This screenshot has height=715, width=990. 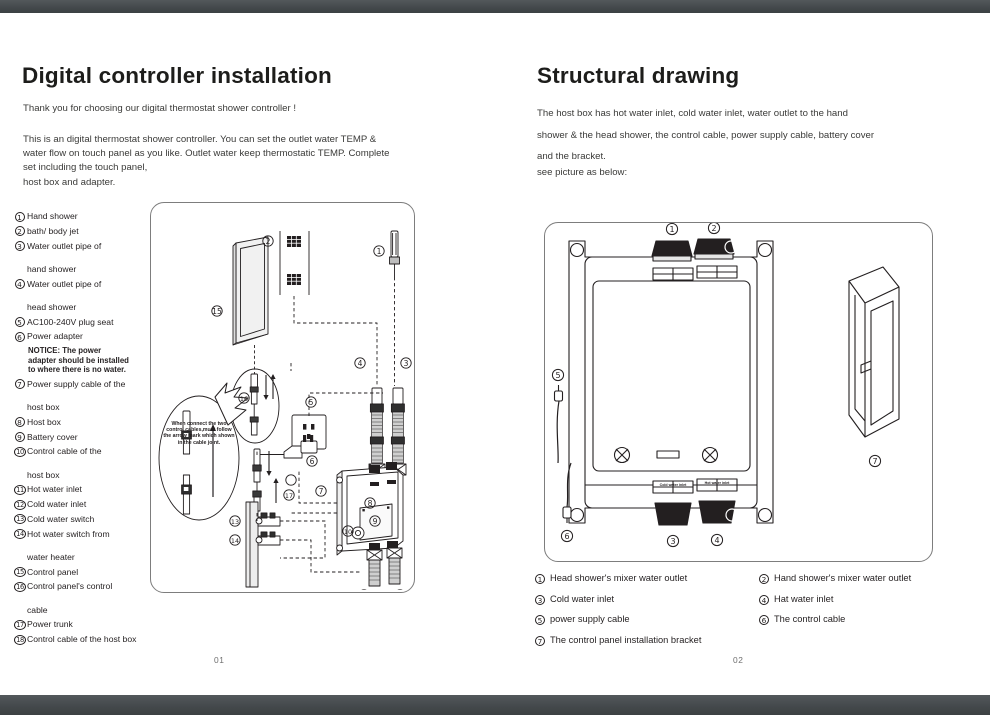 I want to click on svg-text: Hot water inlet, so click(x=718, y=483).